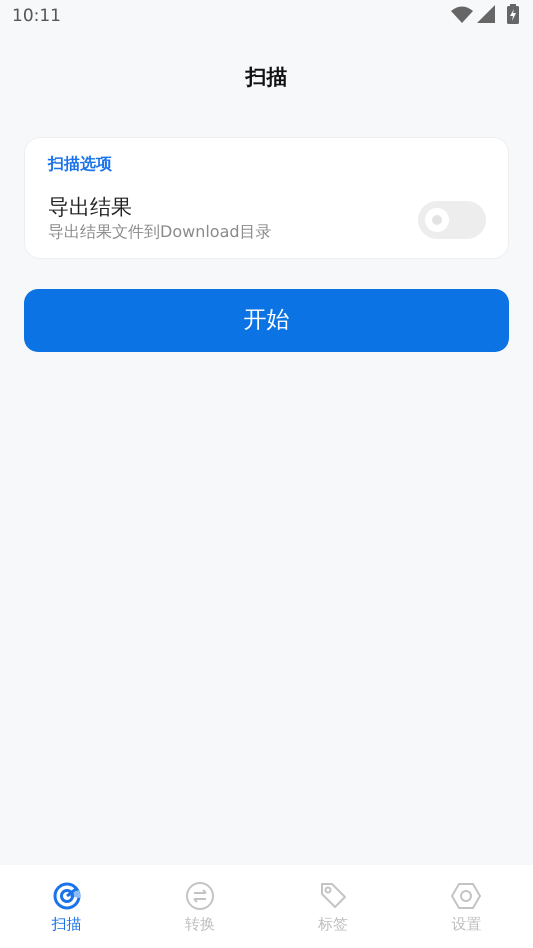  Describe the element at coordinates (486, 14) in the screenshot. I see `signal-icon` at that location.